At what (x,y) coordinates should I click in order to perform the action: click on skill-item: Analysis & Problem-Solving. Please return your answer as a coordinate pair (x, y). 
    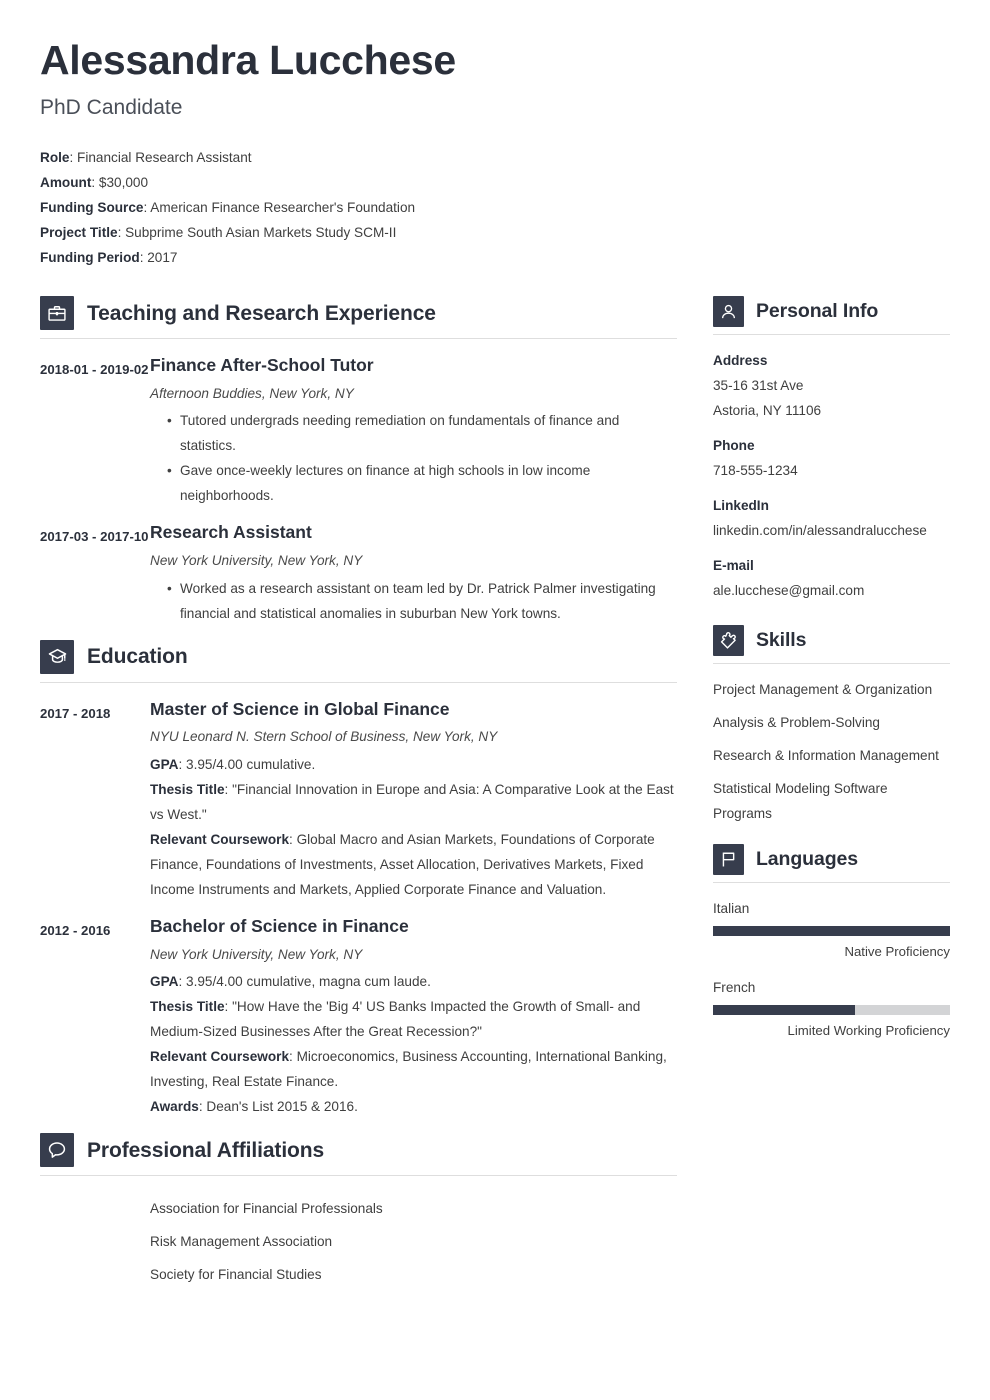
    Looking at the image, I should click on (796, 722).